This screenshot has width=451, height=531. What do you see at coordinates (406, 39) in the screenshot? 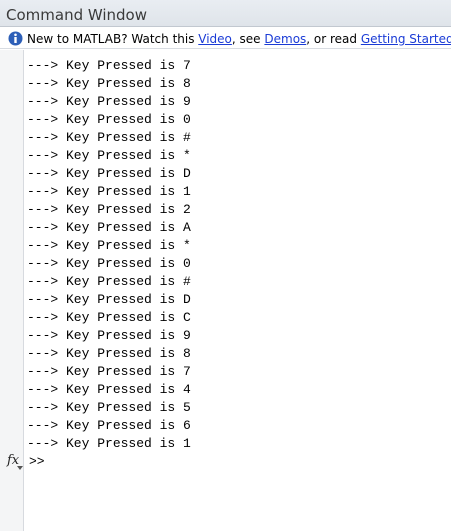
I see `getting-started-link: Getting Started` at bounding box center [406, 39].